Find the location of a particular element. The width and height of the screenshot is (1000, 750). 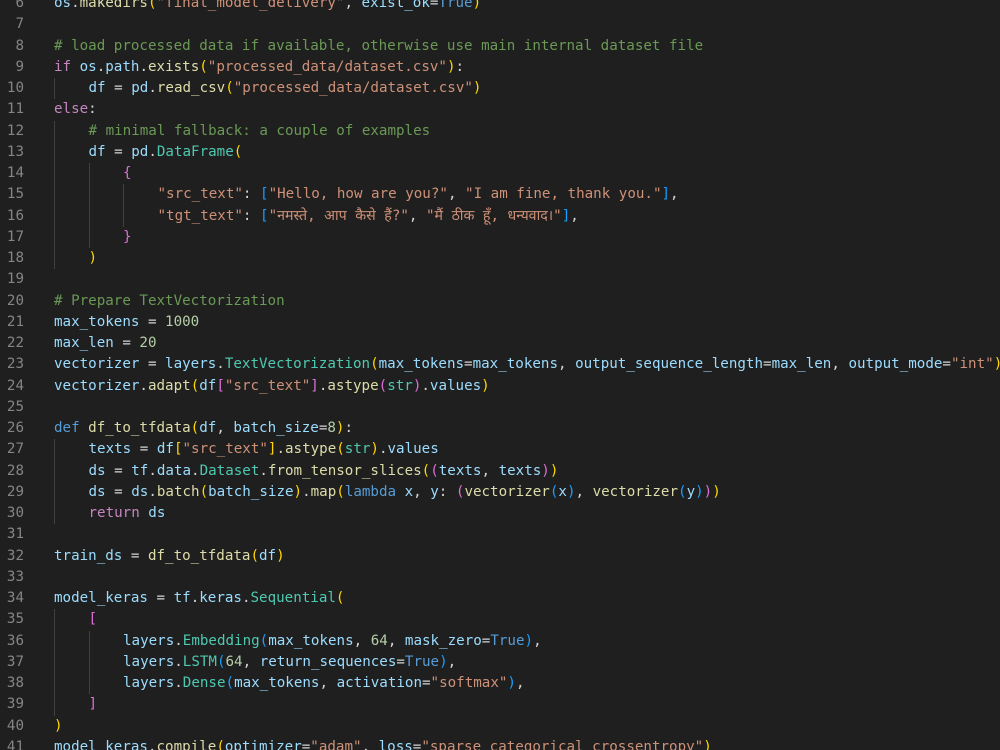

code-line: 19 is located at coordinates (500, 279).